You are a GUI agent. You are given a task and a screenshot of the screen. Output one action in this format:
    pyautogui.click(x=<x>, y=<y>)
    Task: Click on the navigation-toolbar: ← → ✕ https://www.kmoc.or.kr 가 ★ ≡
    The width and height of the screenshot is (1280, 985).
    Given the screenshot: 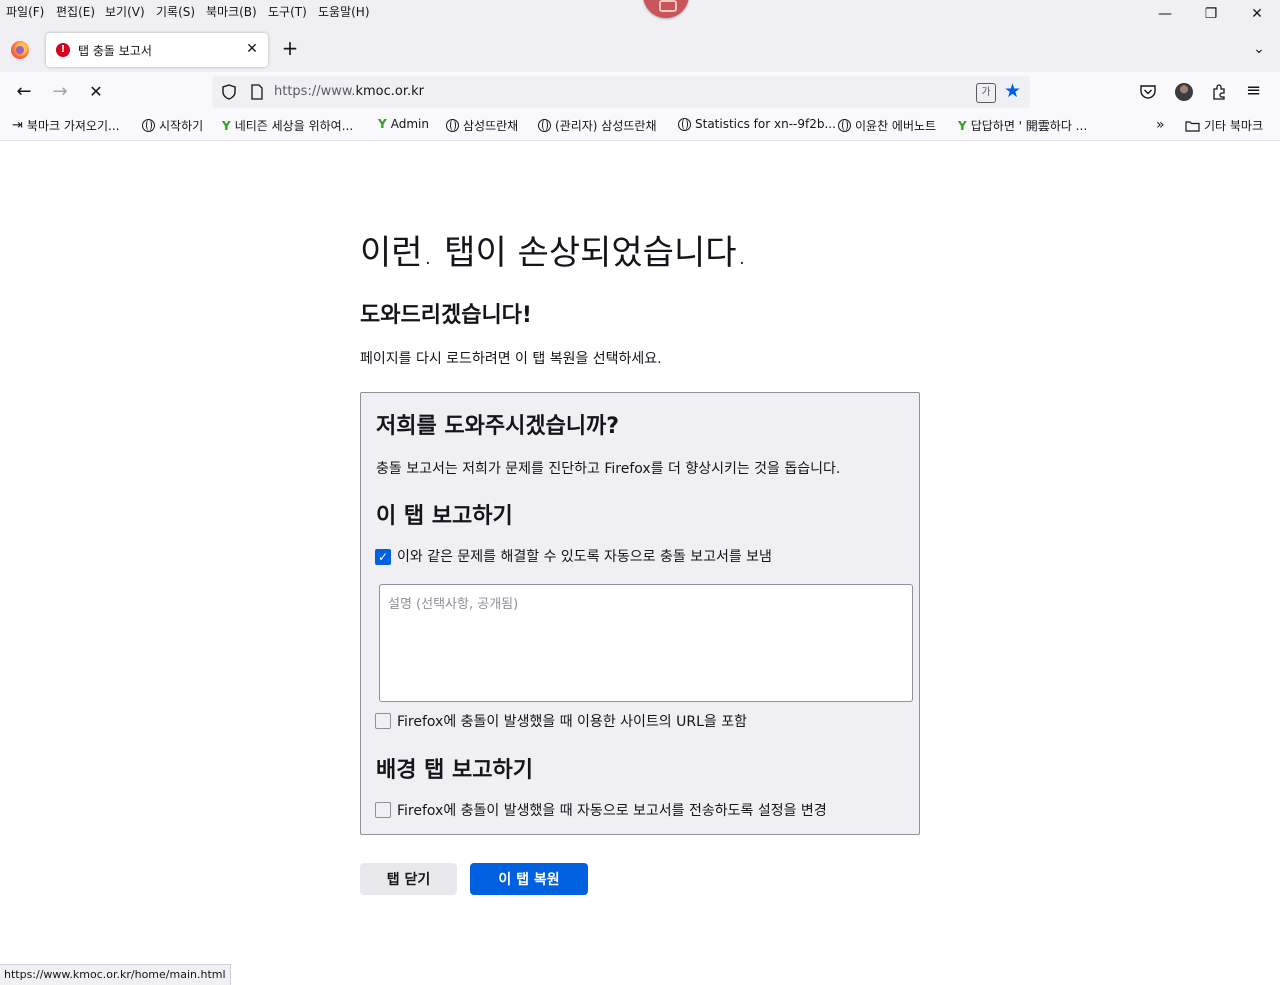 What is the action you would take?
    pyautogui.click(x=640, y=92)
    